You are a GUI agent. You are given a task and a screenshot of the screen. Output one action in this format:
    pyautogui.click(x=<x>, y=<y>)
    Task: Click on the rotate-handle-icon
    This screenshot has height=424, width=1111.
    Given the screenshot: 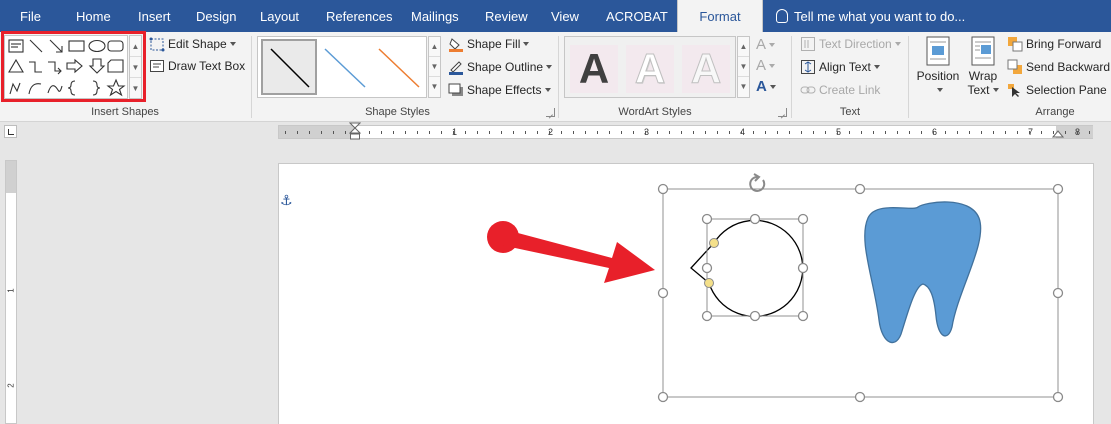 What is the action you would take?
    pyautogui.click(x=757, y=182)
    